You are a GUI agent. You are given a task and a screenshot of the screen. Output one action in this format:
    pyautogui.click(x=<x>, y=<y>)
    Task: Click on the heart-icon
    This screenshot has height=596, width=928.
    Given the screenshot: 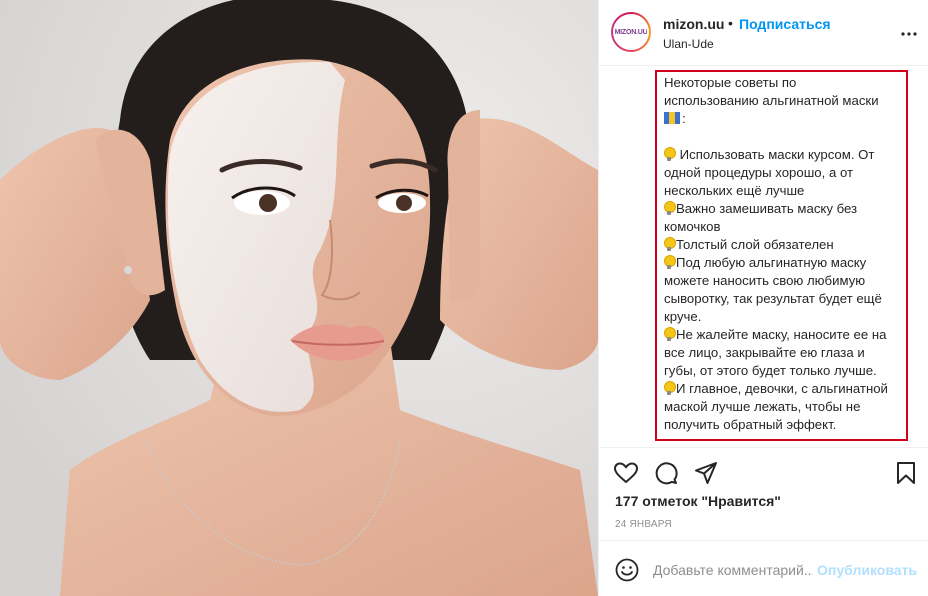 What is the action you would take?
    pyautogui.click(x=626, y=473)
    